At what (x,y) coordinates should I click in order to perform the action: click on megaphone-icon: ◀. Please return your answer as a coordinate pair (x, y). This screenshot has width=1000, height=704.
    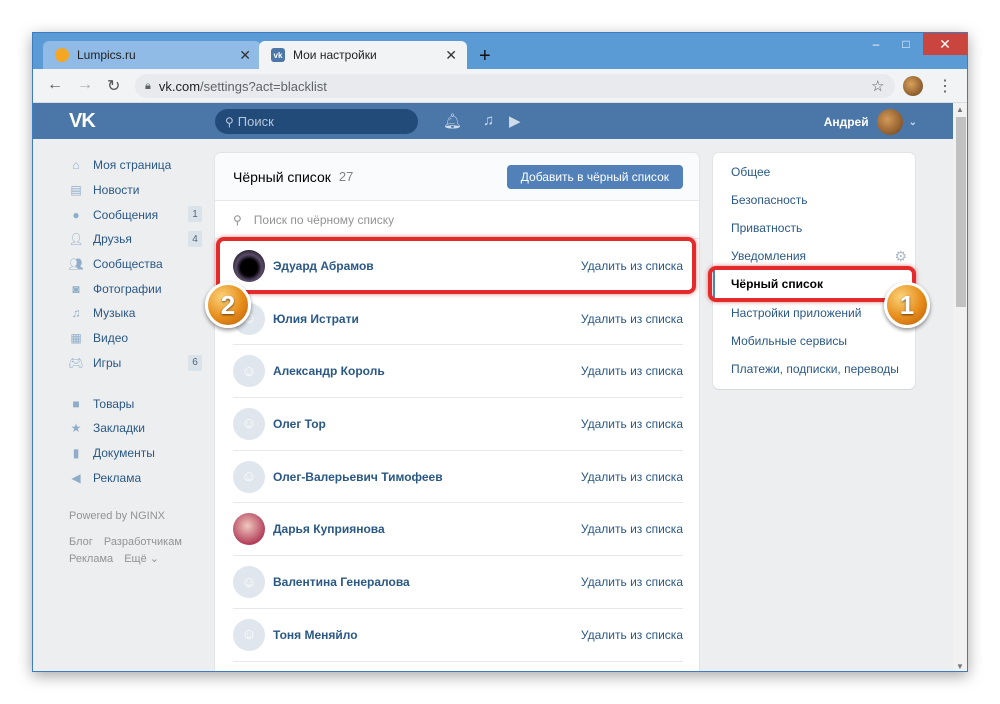
    Looking at the image, I should click on (76, 477).